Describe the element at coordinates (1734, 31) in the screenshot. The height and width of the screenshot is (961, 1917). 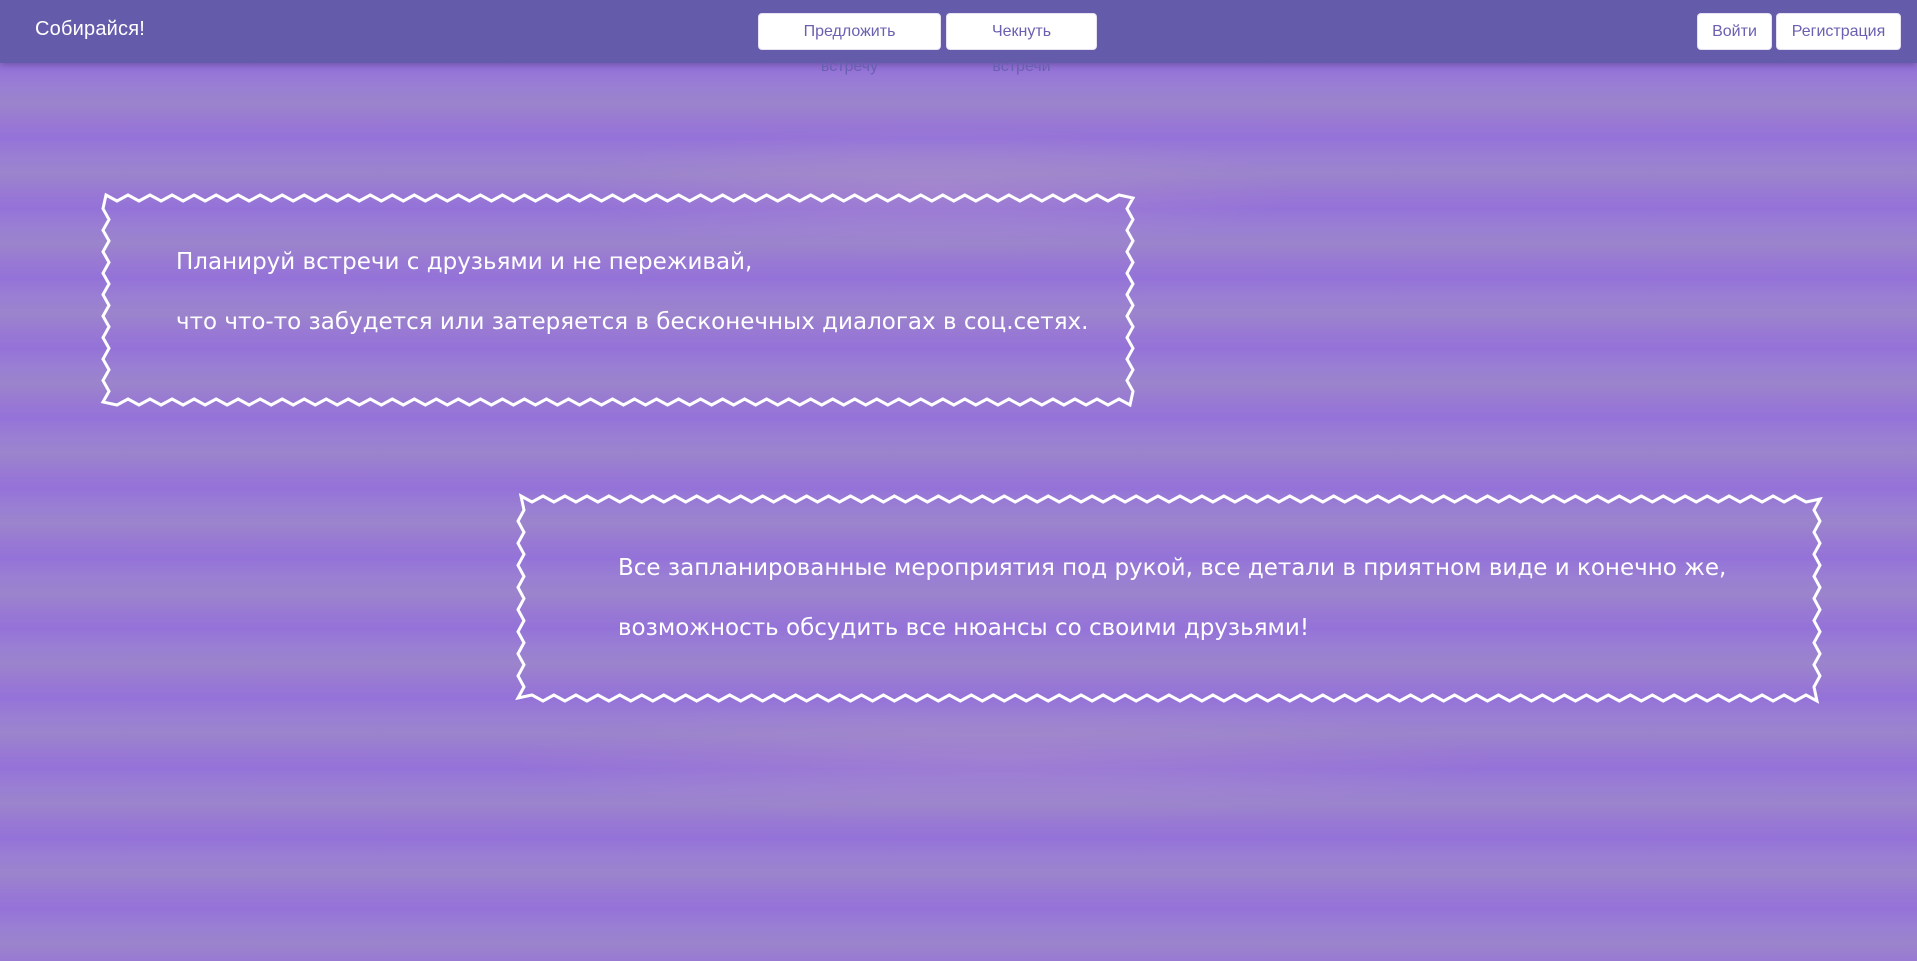
I see `login-button: Войти` at that location.